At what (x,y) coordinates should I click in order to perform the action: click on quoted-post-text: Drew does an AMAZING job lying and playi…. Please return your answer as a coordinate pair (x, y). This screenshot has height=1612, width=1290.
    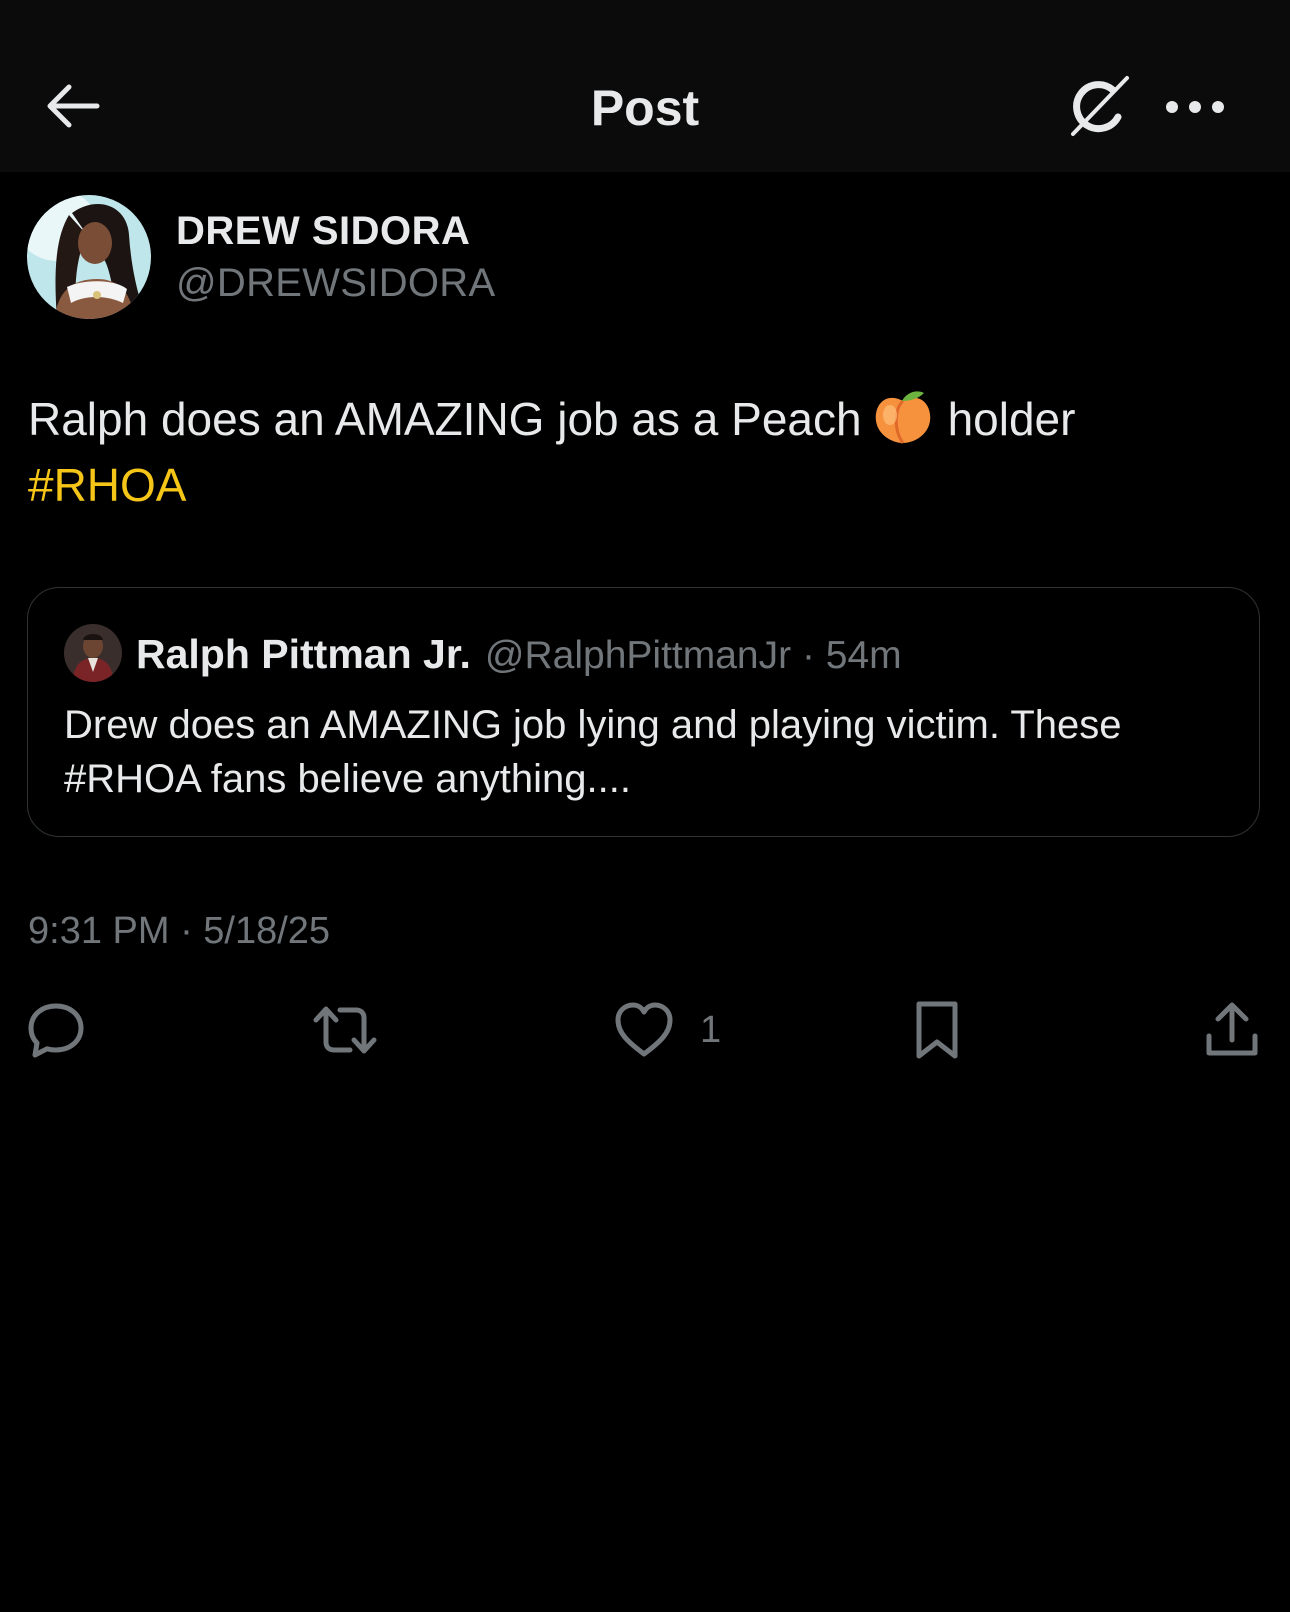
    Looking at the image, I should click on (593, 752).